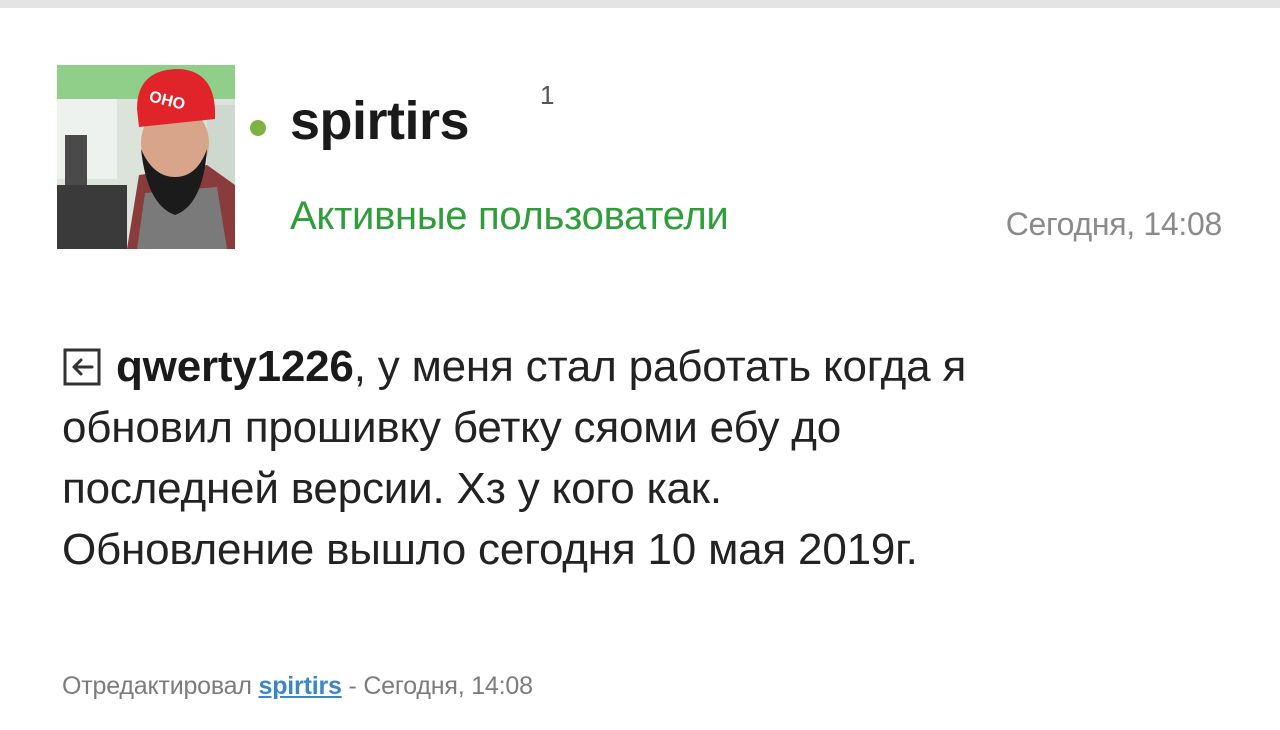 The width and height of the screenshot is (1280, 730). I want to click on quote-arrow-icon, so click(82, 364).